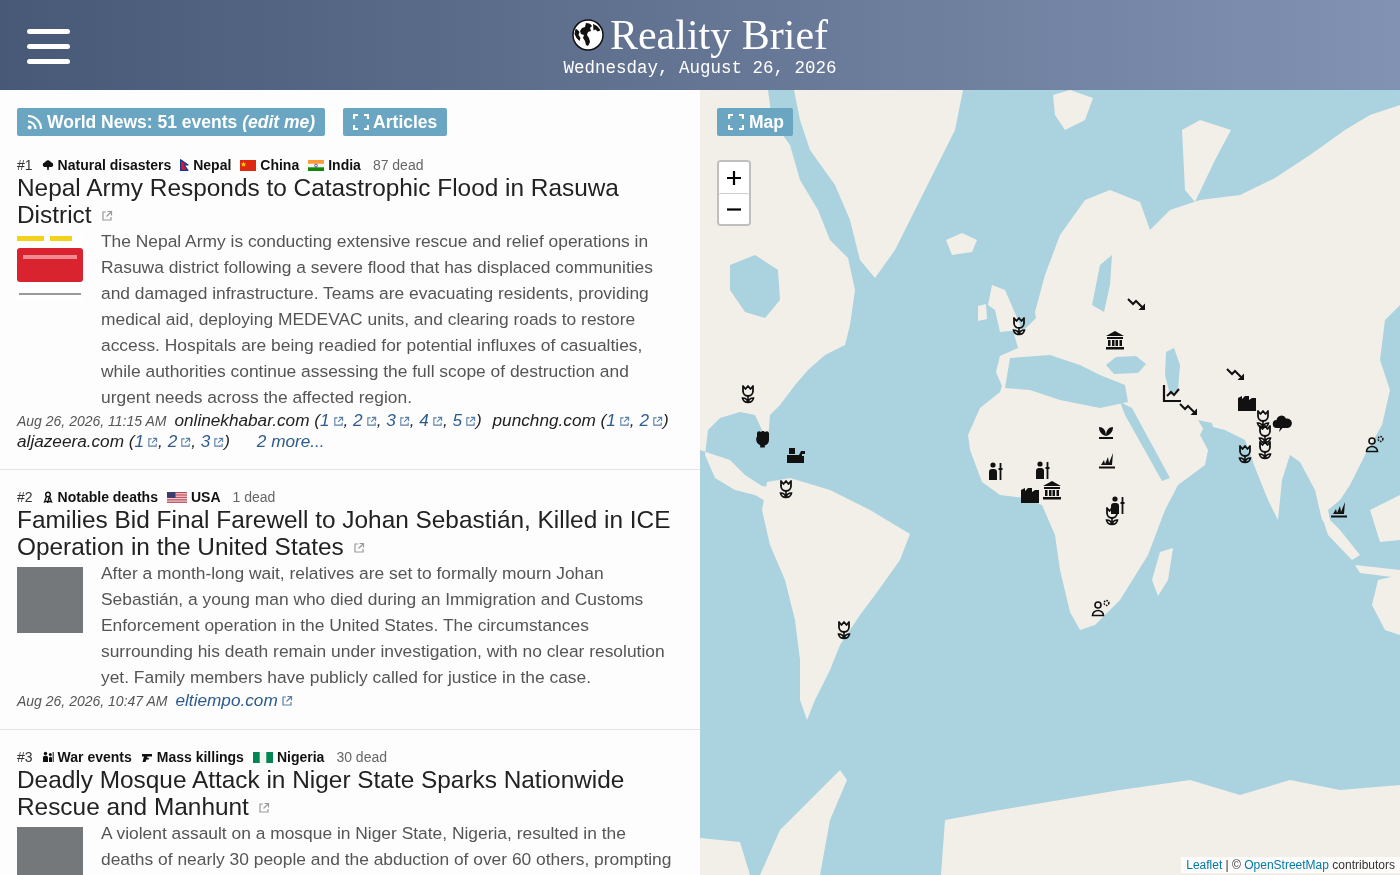  Describe the element at coordinates (146, 757) in the screenshot. I see `pistol-icon` at that location.